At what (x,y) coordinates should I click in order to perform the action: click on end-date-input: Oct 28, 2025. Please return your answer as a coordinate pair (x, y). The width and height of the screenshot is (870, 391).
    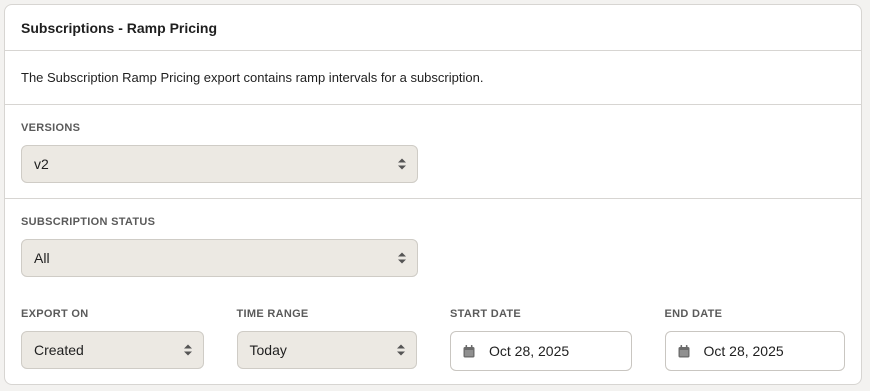
    Looking at the image, I should click on (754, 351).